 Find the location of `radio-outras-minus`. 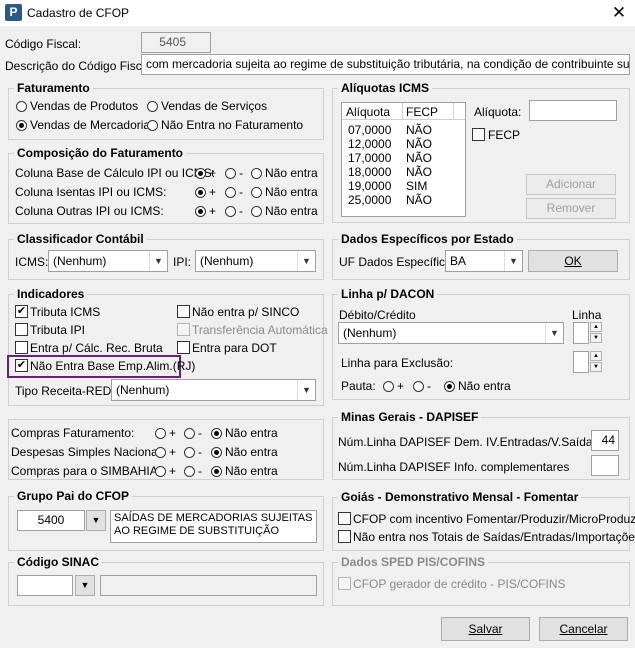

radio-outras-minus is located at coordinates (230, 211).